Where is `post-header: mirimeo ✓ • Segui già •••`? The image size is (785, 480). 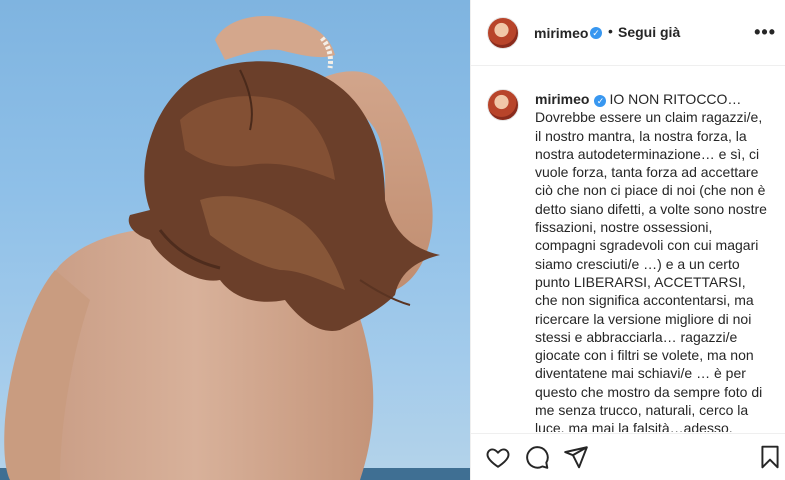 post-header: mirimeo ✓ • Segui già ••• is located at coordinates (628, 33).